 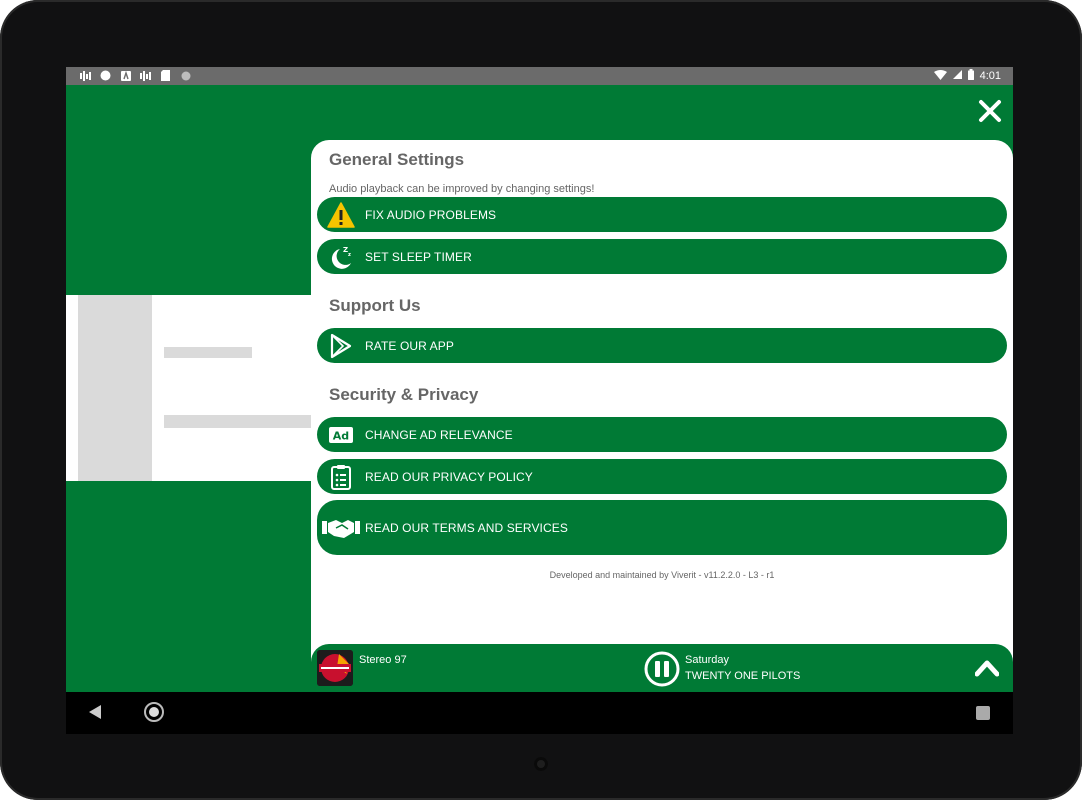 I want to click on svg-text: z, so click(x=349, y=255).